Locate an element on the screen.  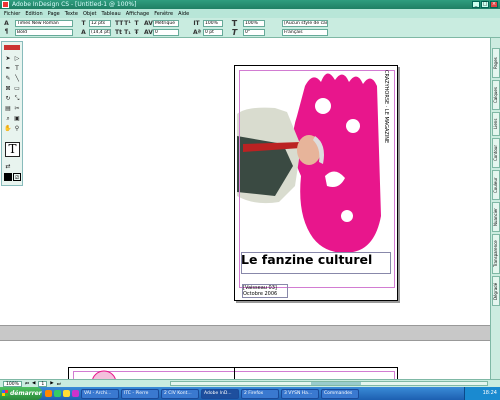
firefox-icon is located at coordinates (48, 393).